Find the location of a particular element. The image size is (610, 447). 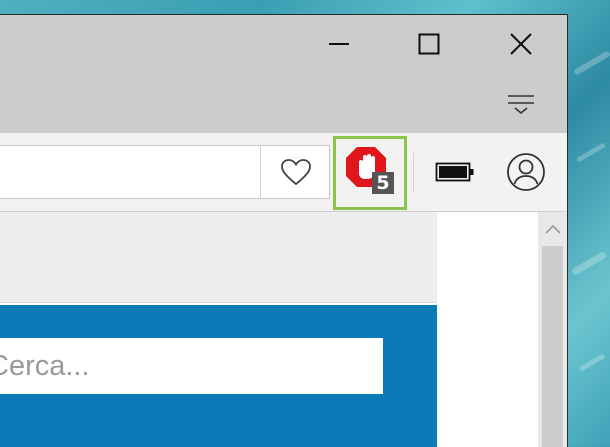

close-button is located at coordinates (521, 44).